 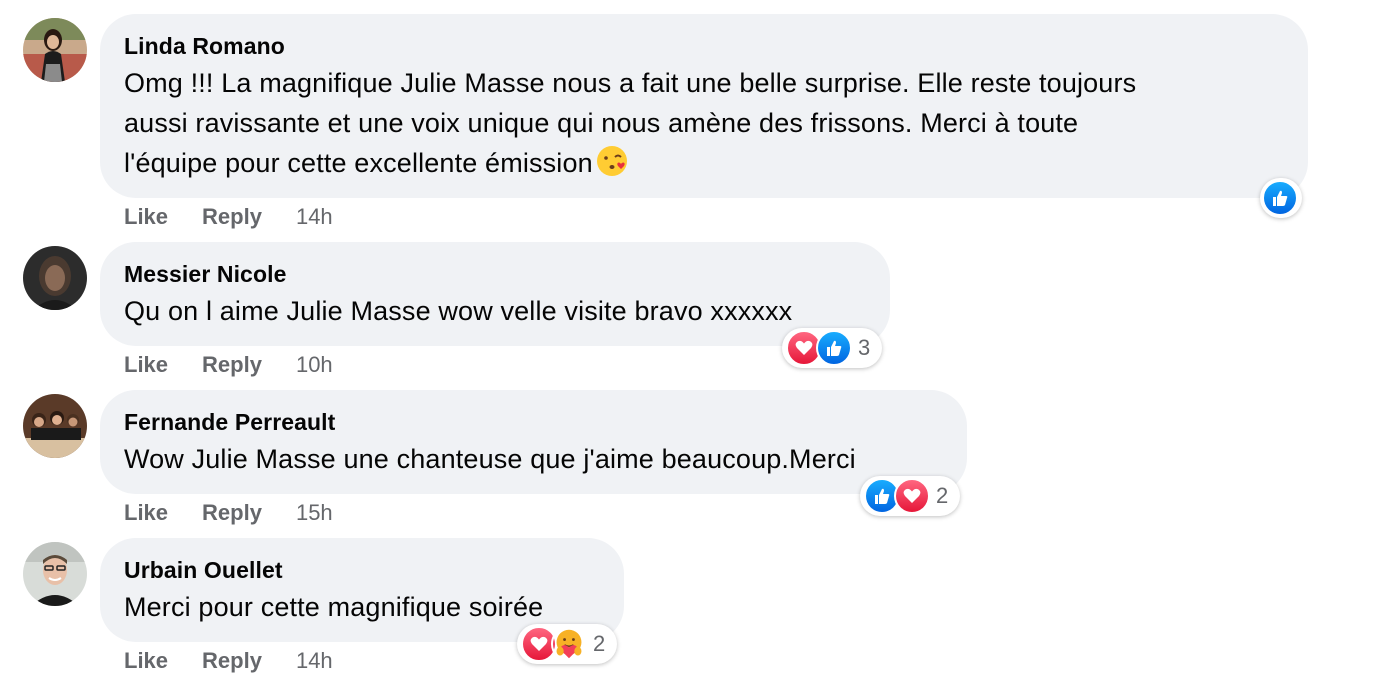 What do you see at coordinates (334, 607) in the screenshot?
I see `comment-text-line: Merci pour cette magnifique soirée` at bounding box center [334, 607].